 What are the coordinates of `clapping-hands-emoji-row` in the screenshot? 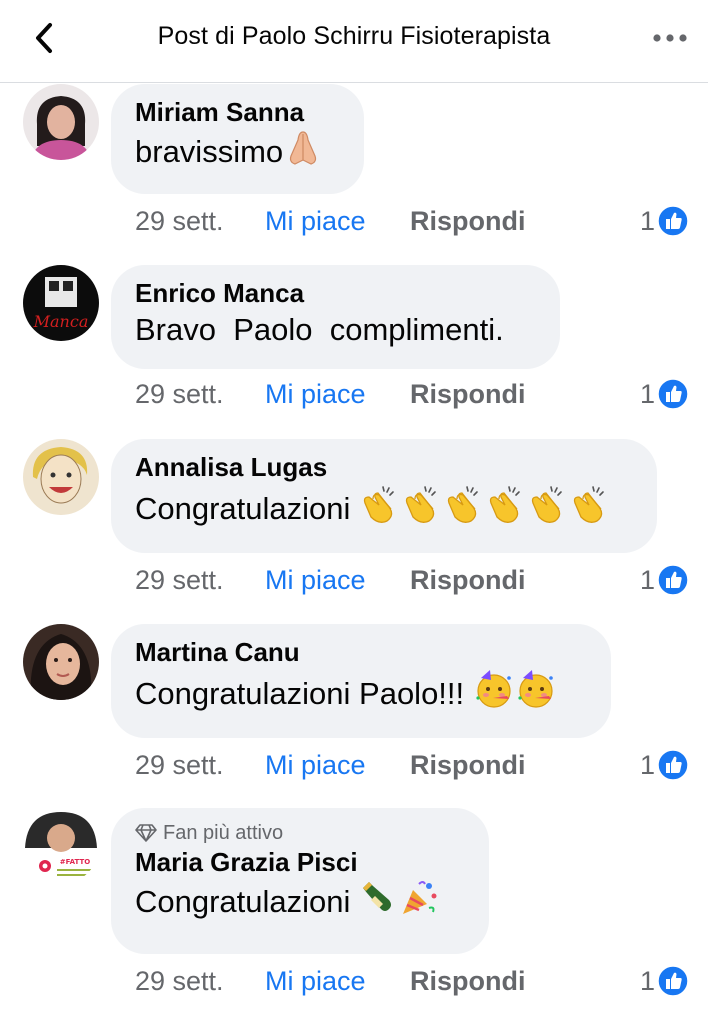 It's located at (485, 506).